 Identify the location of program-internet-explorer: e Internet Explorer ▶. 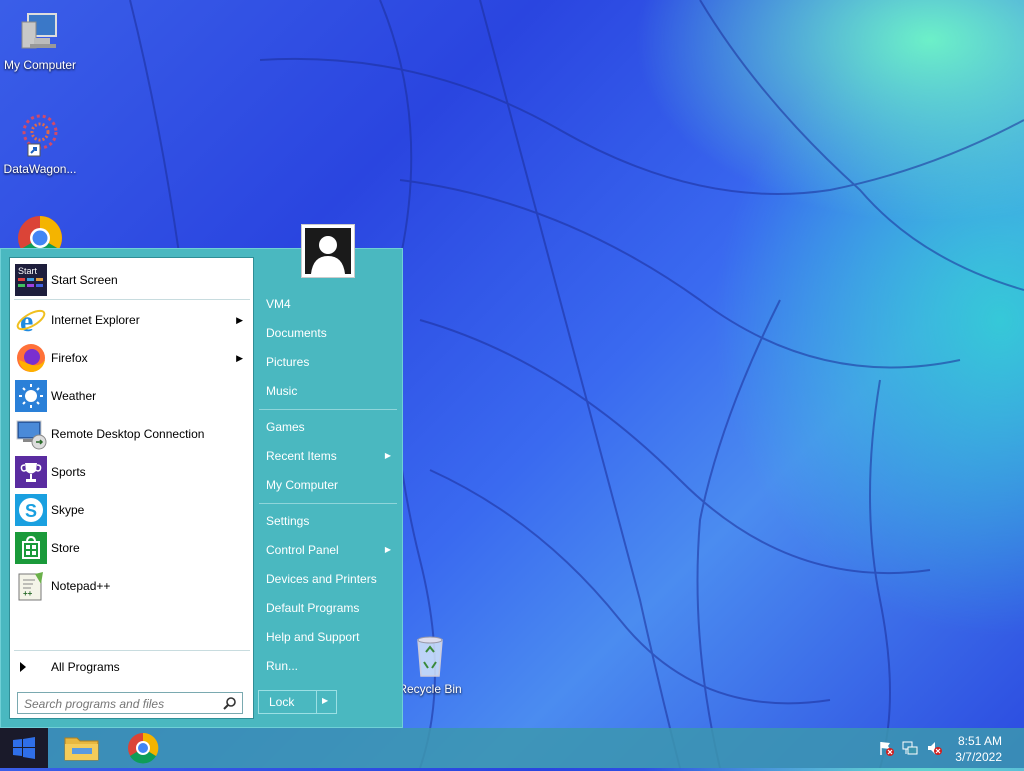
(133, 320).